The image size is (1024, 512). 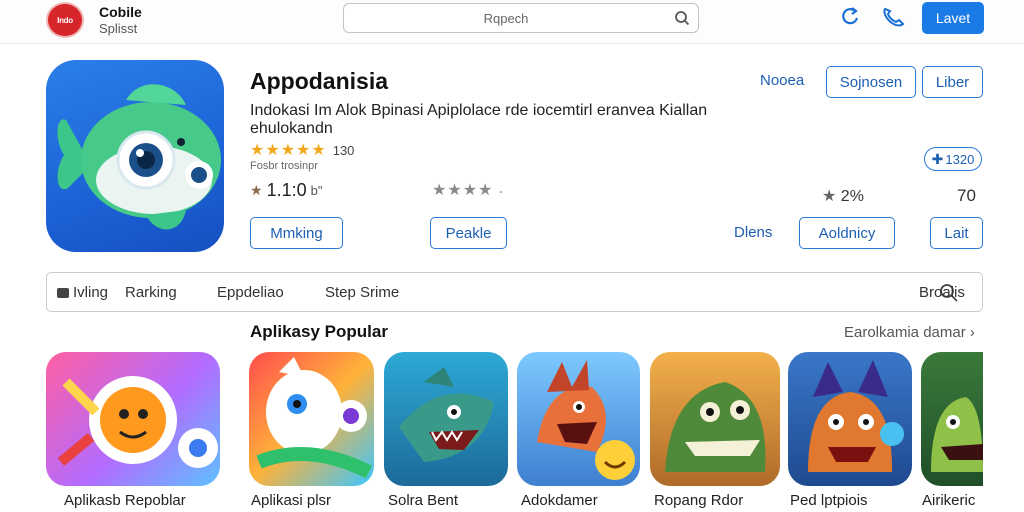 What do you see at coordinates (91, 292) in the screenshot?
I see `tab-label: Ivling` at bounding box center [91, 292].